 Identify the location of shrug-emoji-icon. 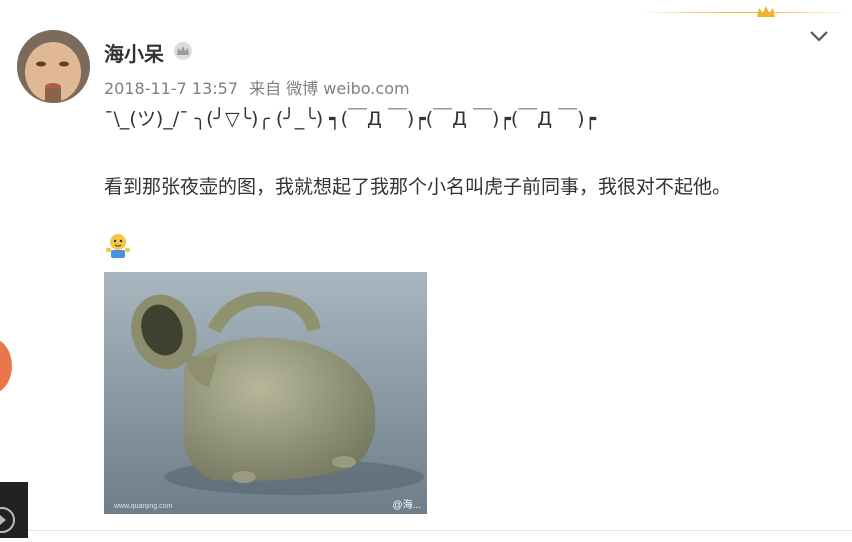
(118, 246).